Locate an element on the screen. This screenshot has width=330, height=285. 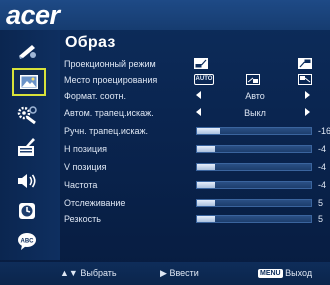
acer-logo: acer is located at coordinates (33, 15).